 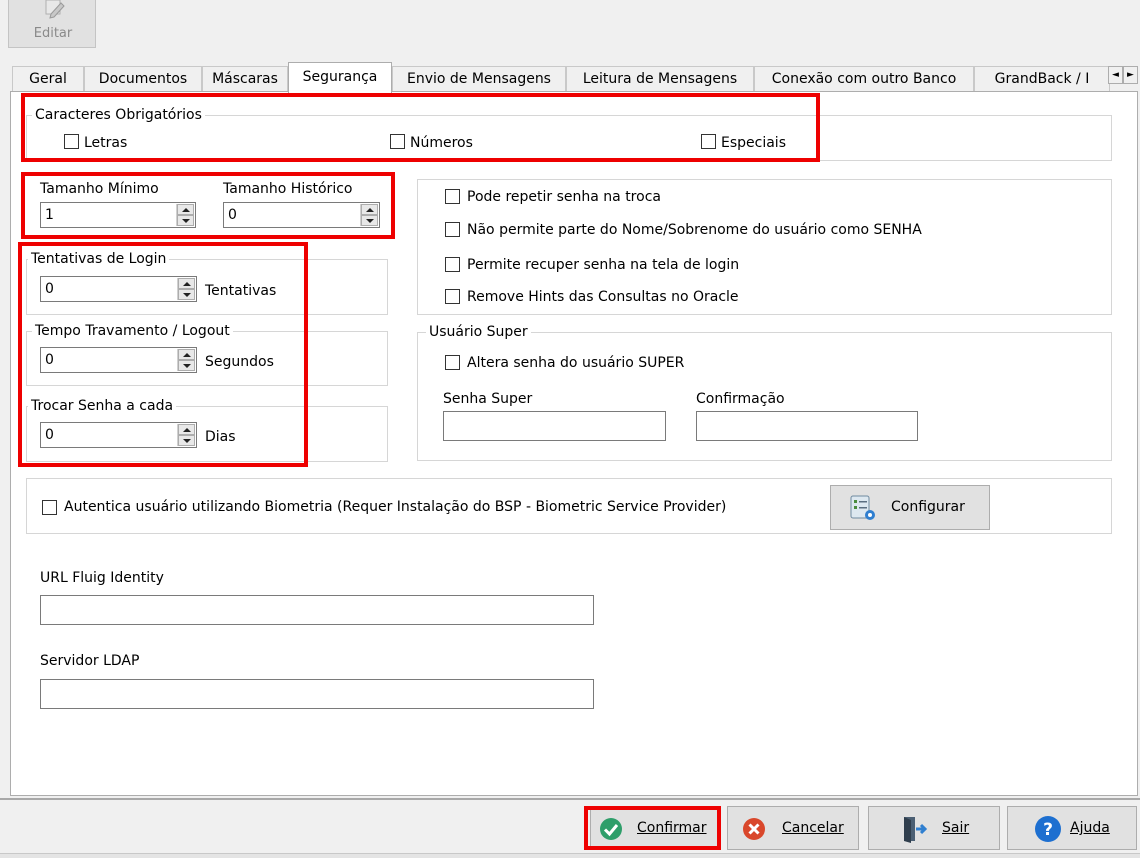 What do you see at coordinates (49, 215) in the screenshot?
I see `tamanho-minimo-value: 1` at bounding box center [49, 215].